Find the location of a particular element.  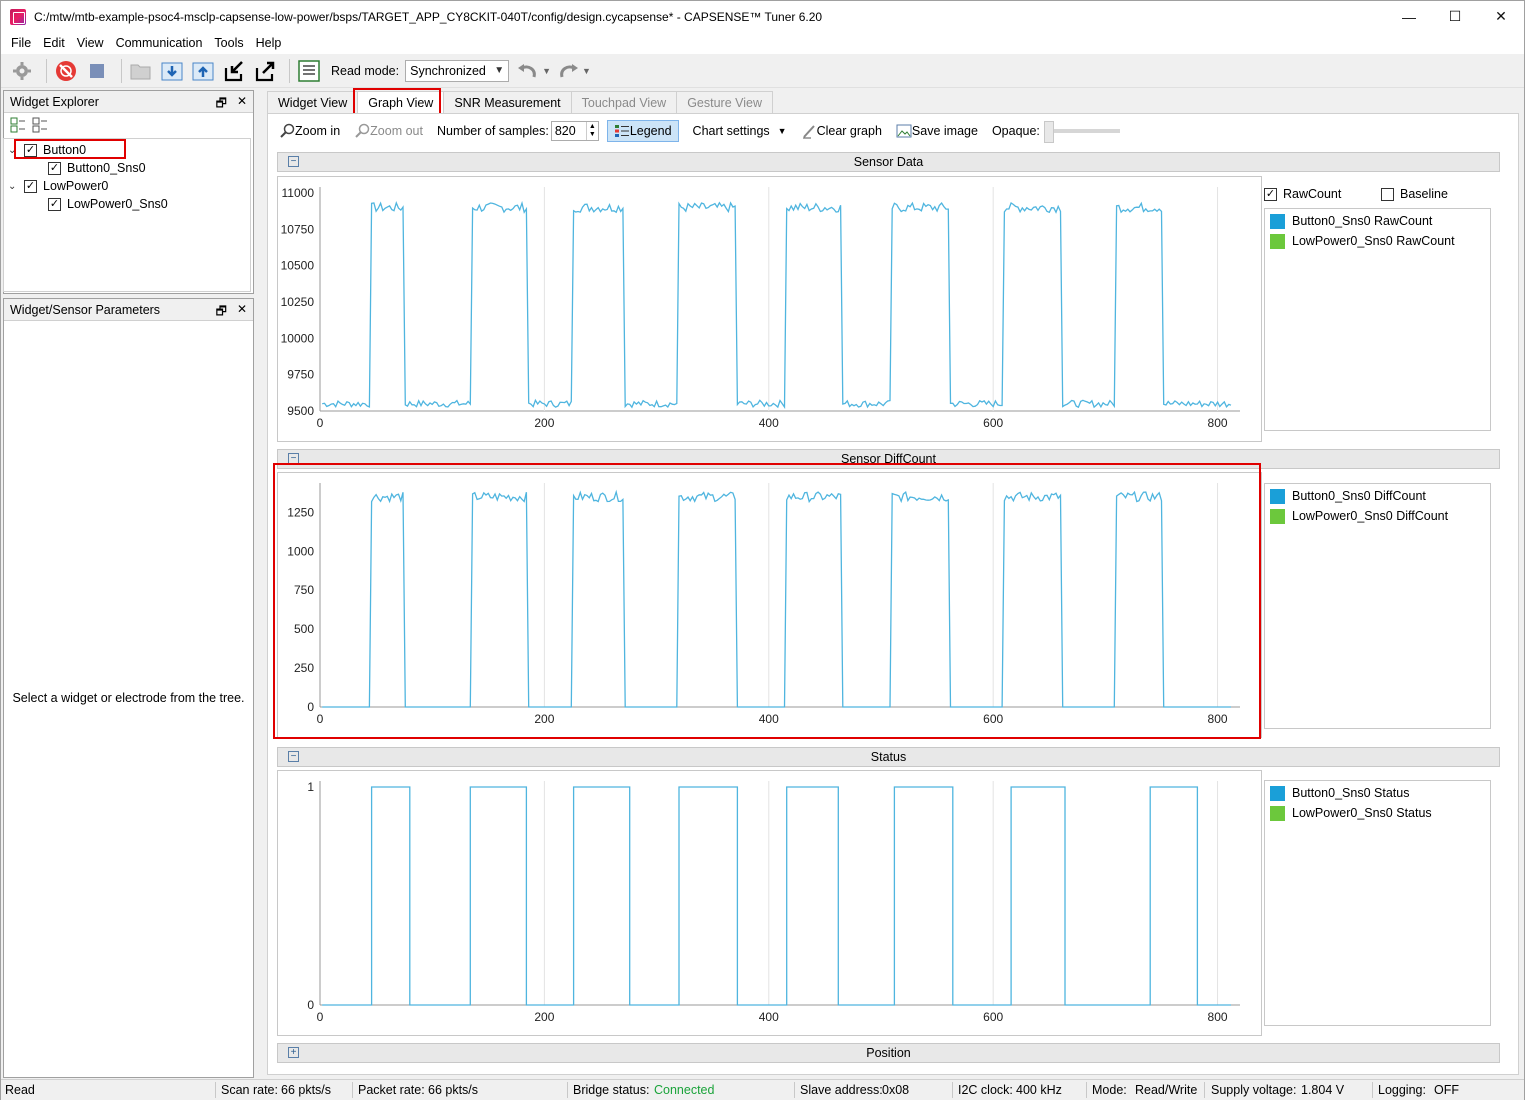

gear-icon is located at coordinates (22, 71).